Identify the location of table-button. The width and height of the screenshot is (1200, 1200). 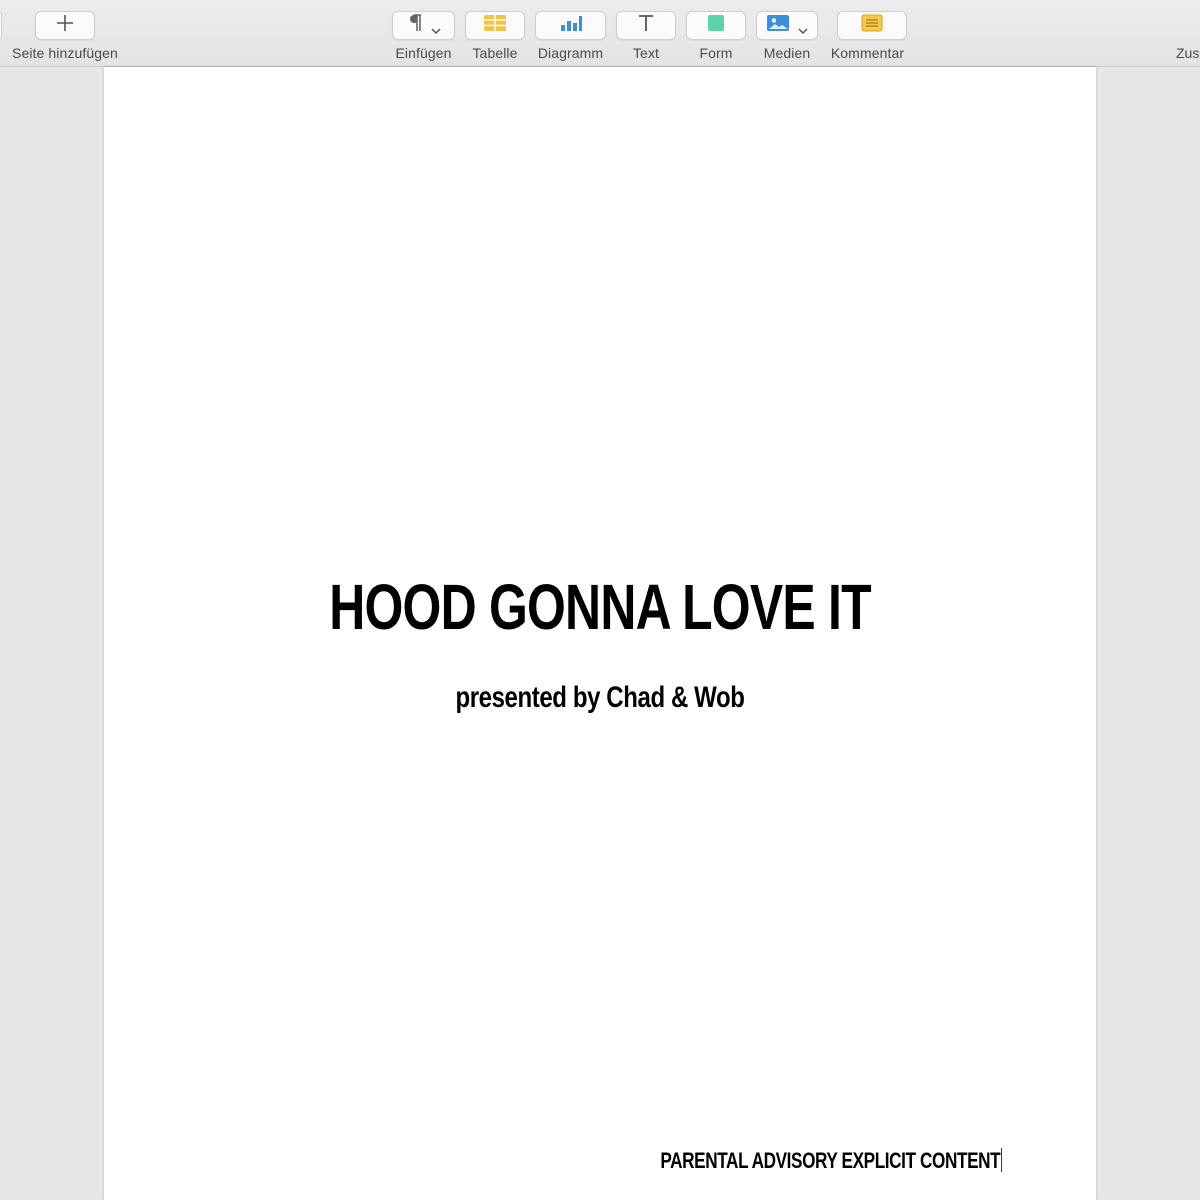
(495, 25).